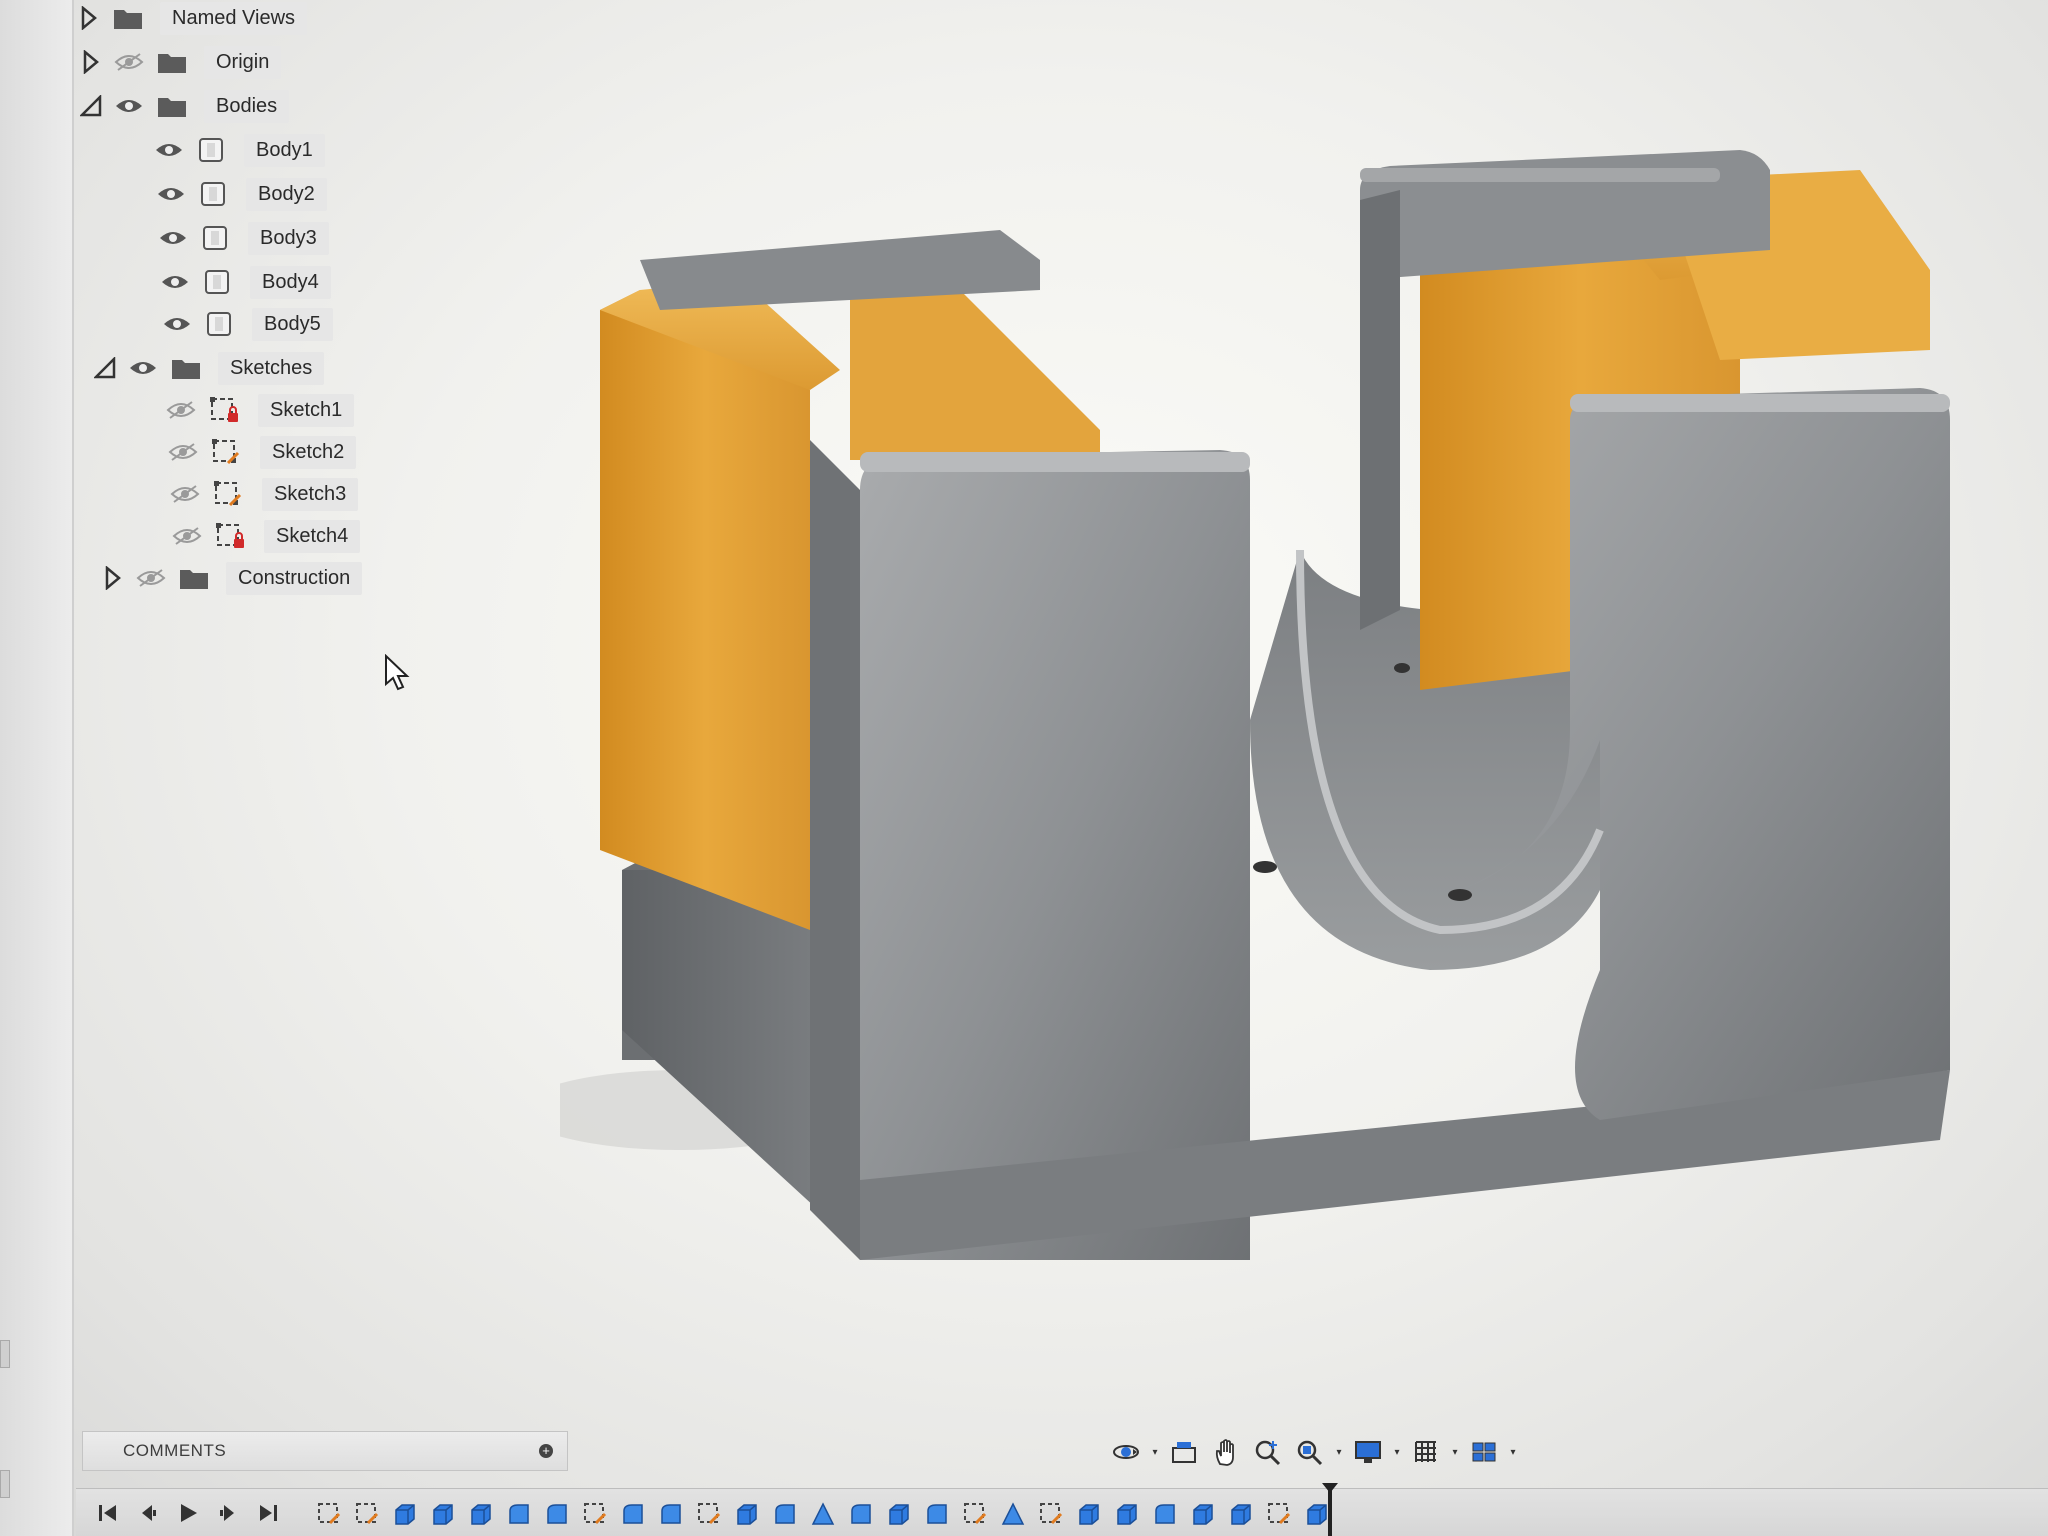 Image resolution: width=2048 pixels, height=1536 pixels. What do you see at coordinates (312, 536) in the screenshot?
I see `tree-item-label: Sketch4` at bounding box center [312, 536].